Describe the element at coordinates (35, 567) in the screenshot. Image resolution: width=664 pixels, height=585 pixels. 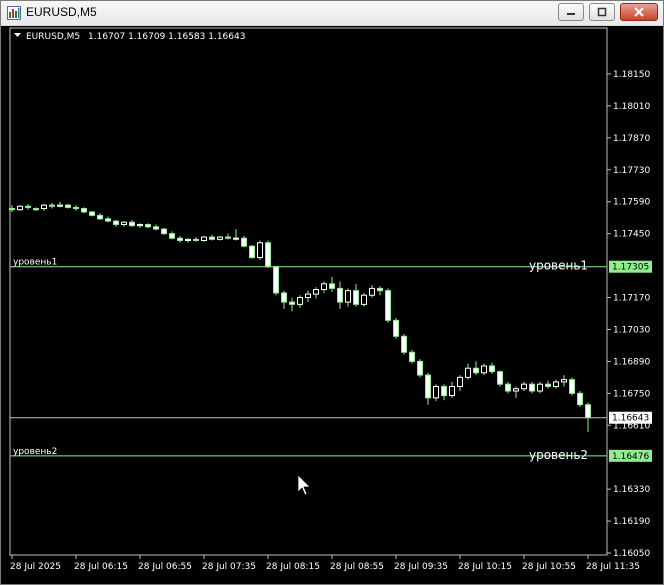
I see `time-tick-label: 28 Jul 2025` at that location.